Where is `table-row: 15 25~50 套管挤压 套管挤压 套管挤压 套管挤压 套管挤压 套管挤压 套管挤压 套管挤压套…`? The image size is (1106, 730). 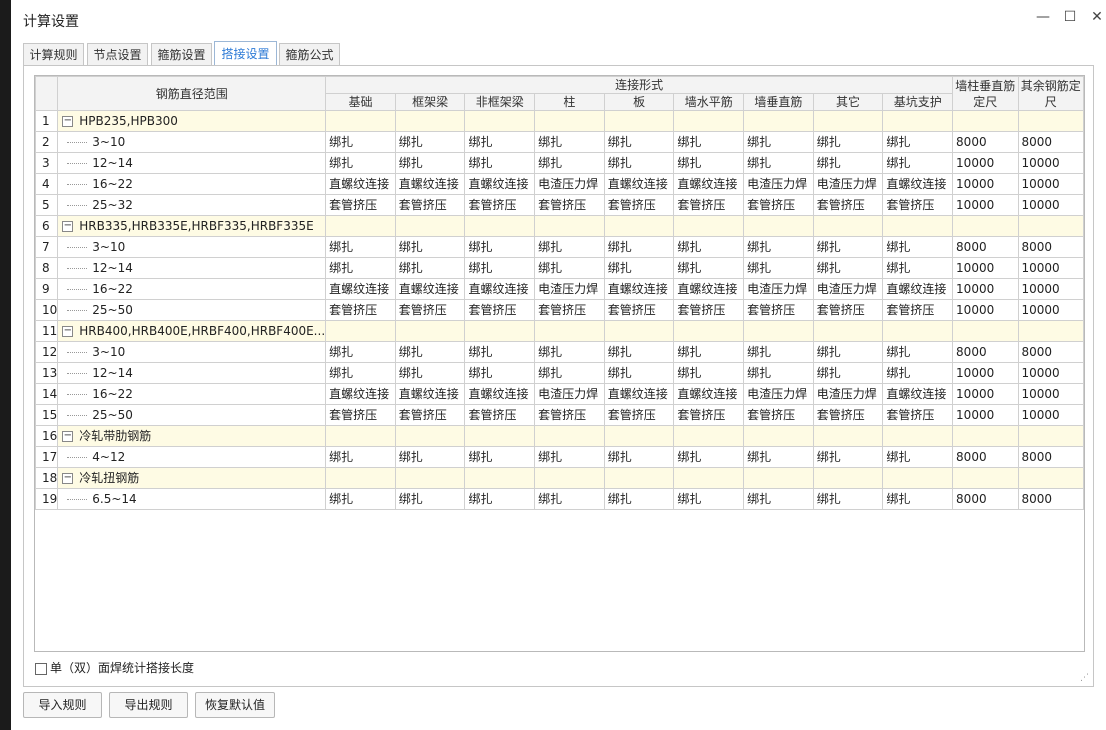 table-row: 15 25~50 套管挤压 套管挤压 套管挤压 套管挤压 套管挤压 套管挤压 套管挤压 套管挤压套… is located at coordinates (559, 415).